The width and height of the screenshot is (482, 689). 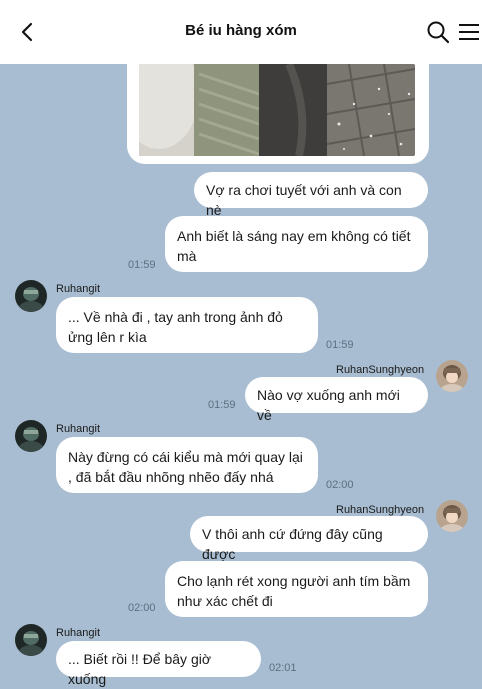 I want to click on chat-title: Bé iu hàng xóm, so click(x=241, y=30).